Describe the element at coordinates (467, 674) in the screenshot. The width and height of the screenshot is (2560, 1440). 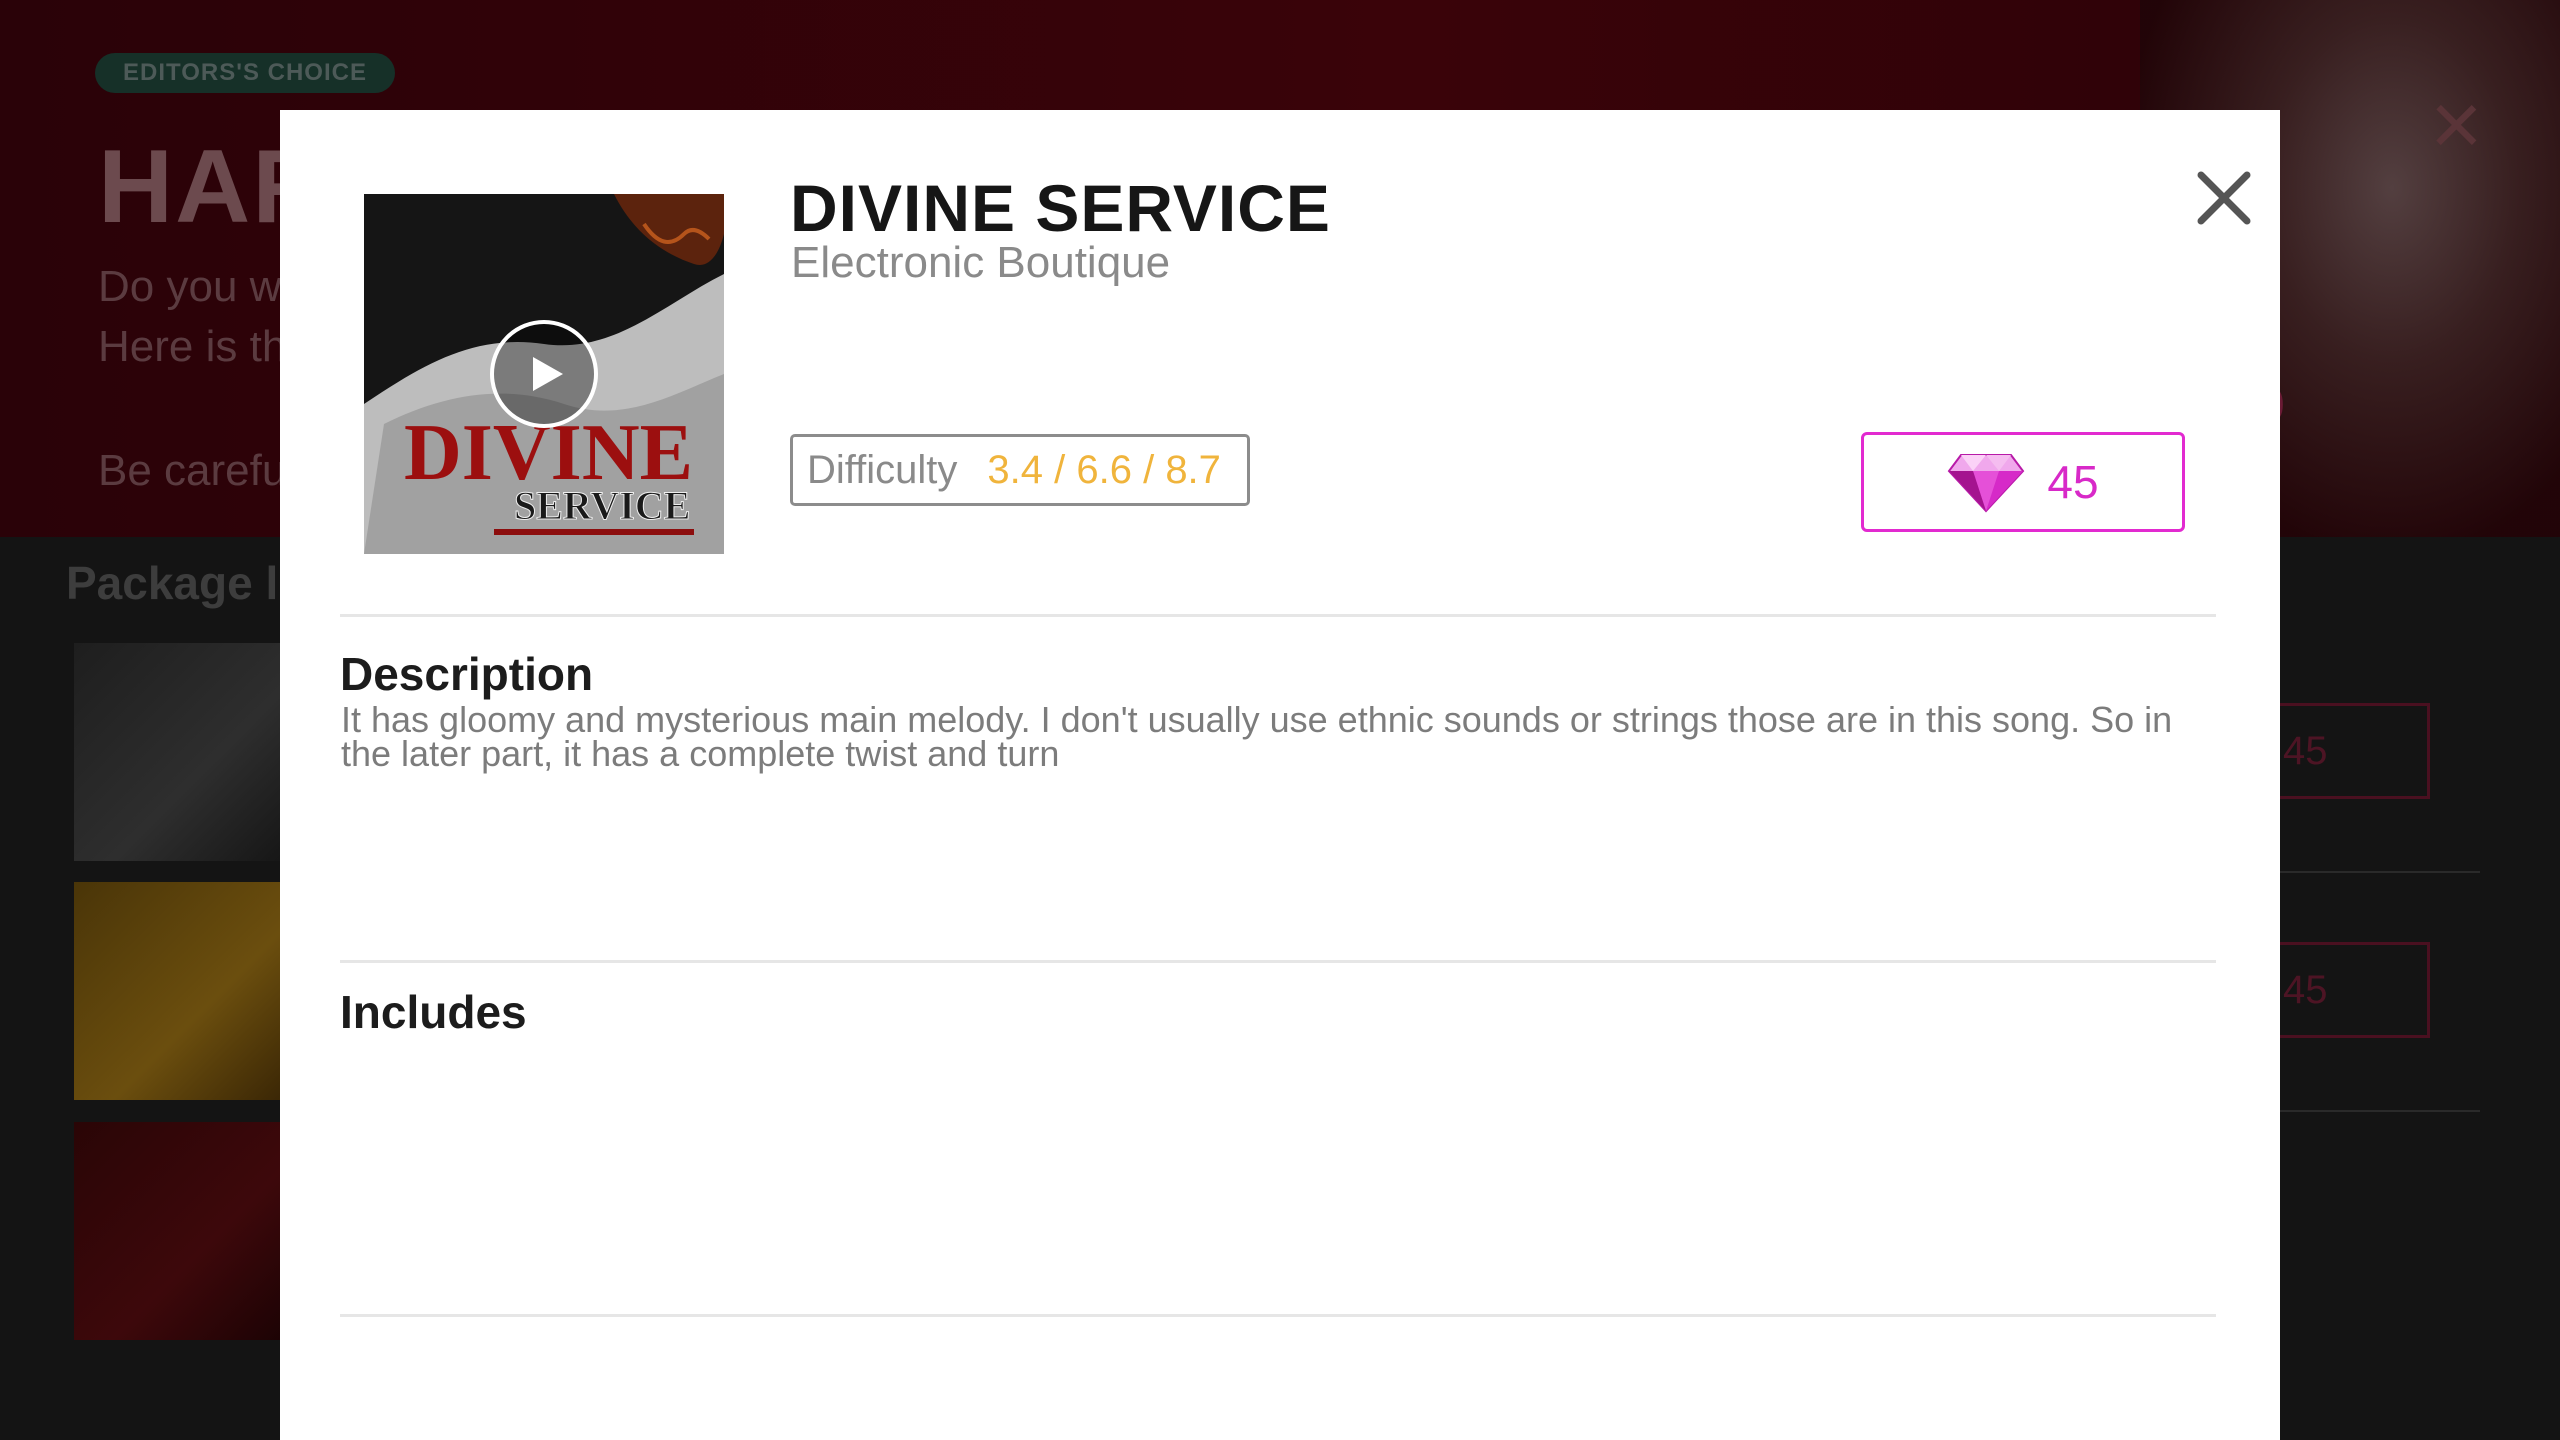
I see `description-heading: Description` at that location.